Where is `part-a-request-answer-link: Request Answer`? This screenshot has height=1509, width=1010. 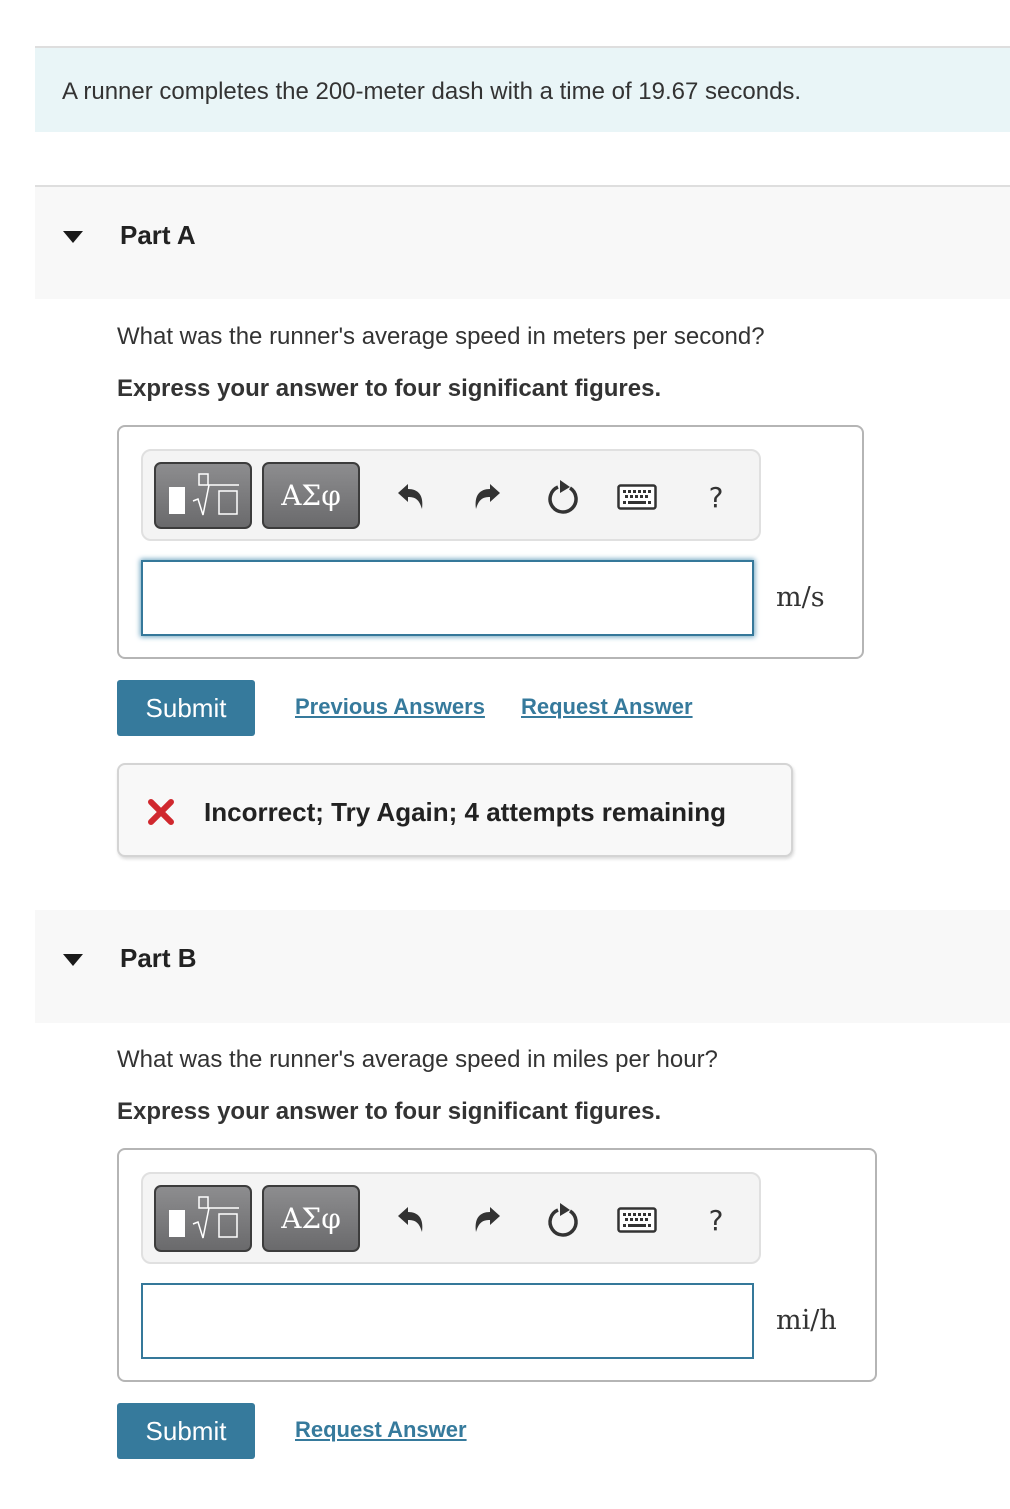 part-a-request-answer-link: Request Answer is located at coordinates (607, 707).